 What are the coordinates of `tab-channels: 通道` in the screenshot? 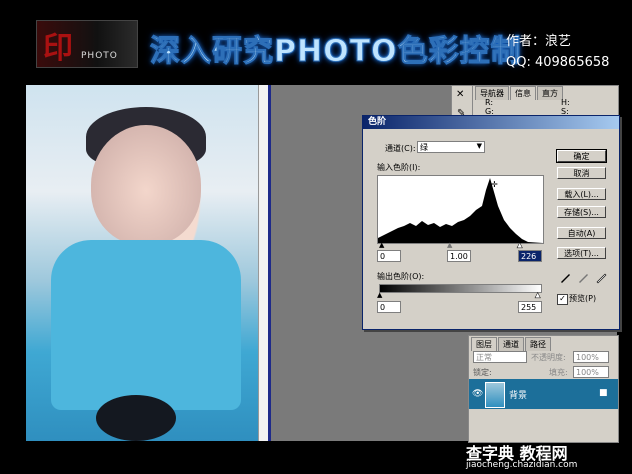 It's located at (511, 344).